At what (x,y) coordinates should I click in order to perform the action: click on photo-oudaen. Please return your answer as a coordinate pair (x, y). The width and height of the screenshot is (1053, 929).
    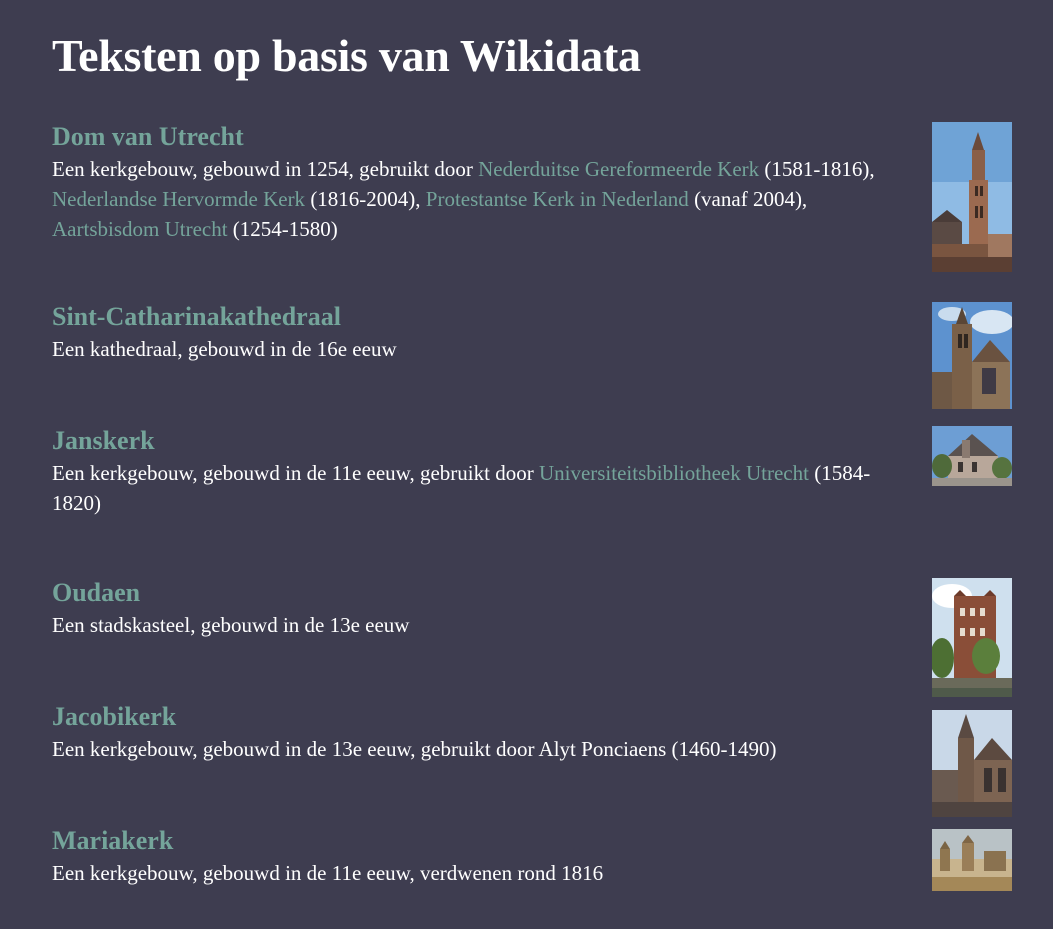
    Looking at the image, I should click on (972, 637).